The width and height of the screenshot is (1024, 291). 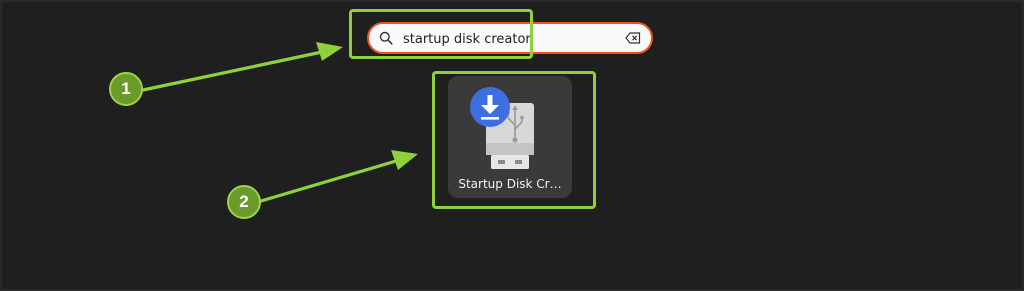 What do you see at coordinates (279, 122) in the screenshot?
I see `annotation-arrows` at bounding box center [279, 122].